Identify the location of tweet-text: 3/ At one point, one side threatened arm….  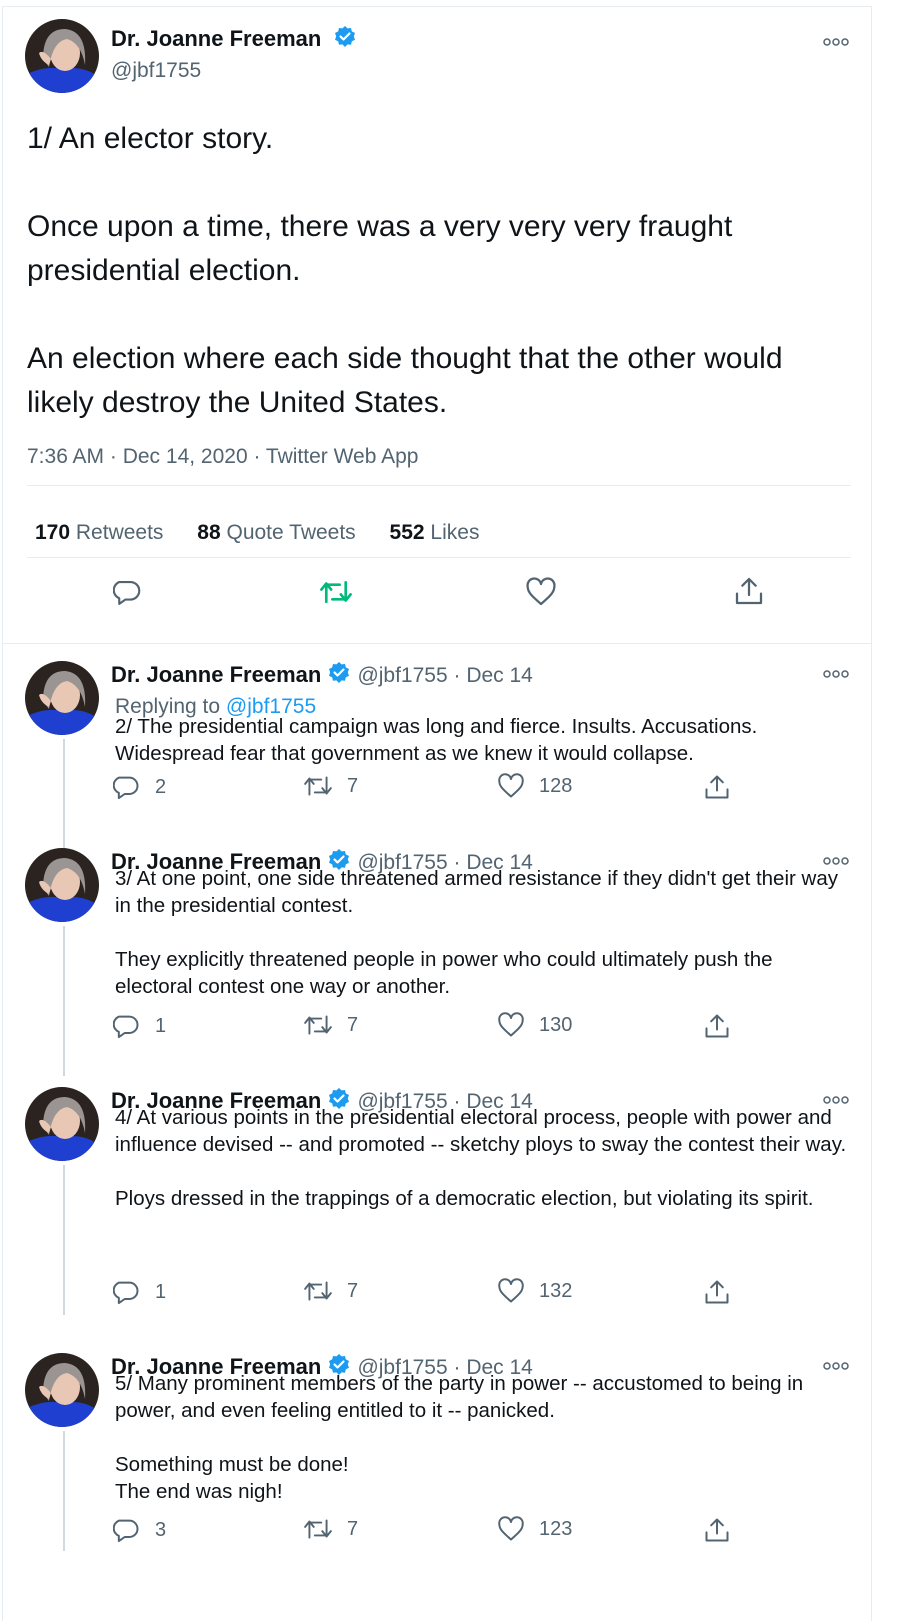
(485, 946).